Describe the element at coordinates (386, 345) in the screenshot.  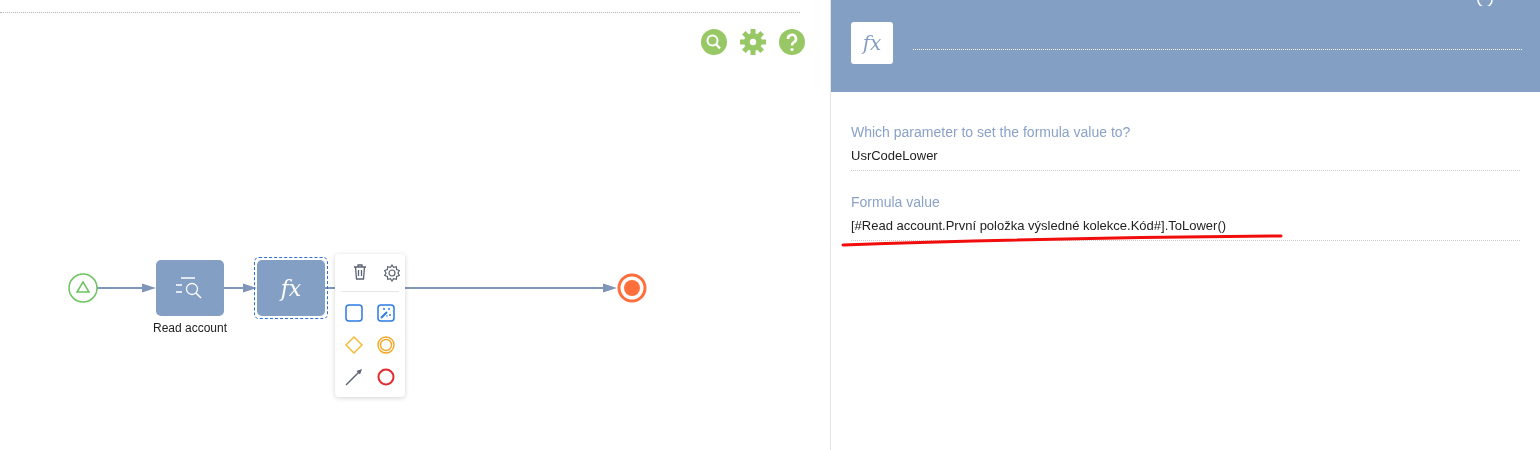
I see `double-circle-icon` at that location.